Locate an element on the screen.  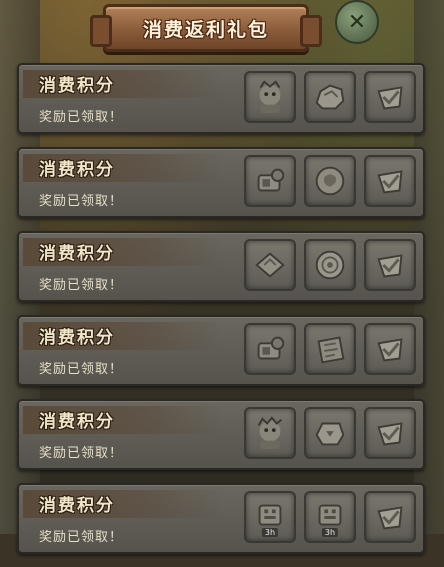
round-token-icon is located at coordinates (330, 265).